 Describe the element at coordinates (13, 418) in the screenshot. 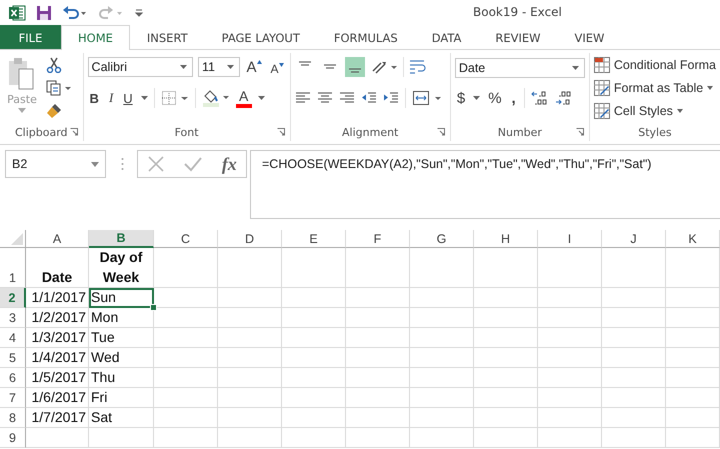

I see `row-header: 8` at that location.